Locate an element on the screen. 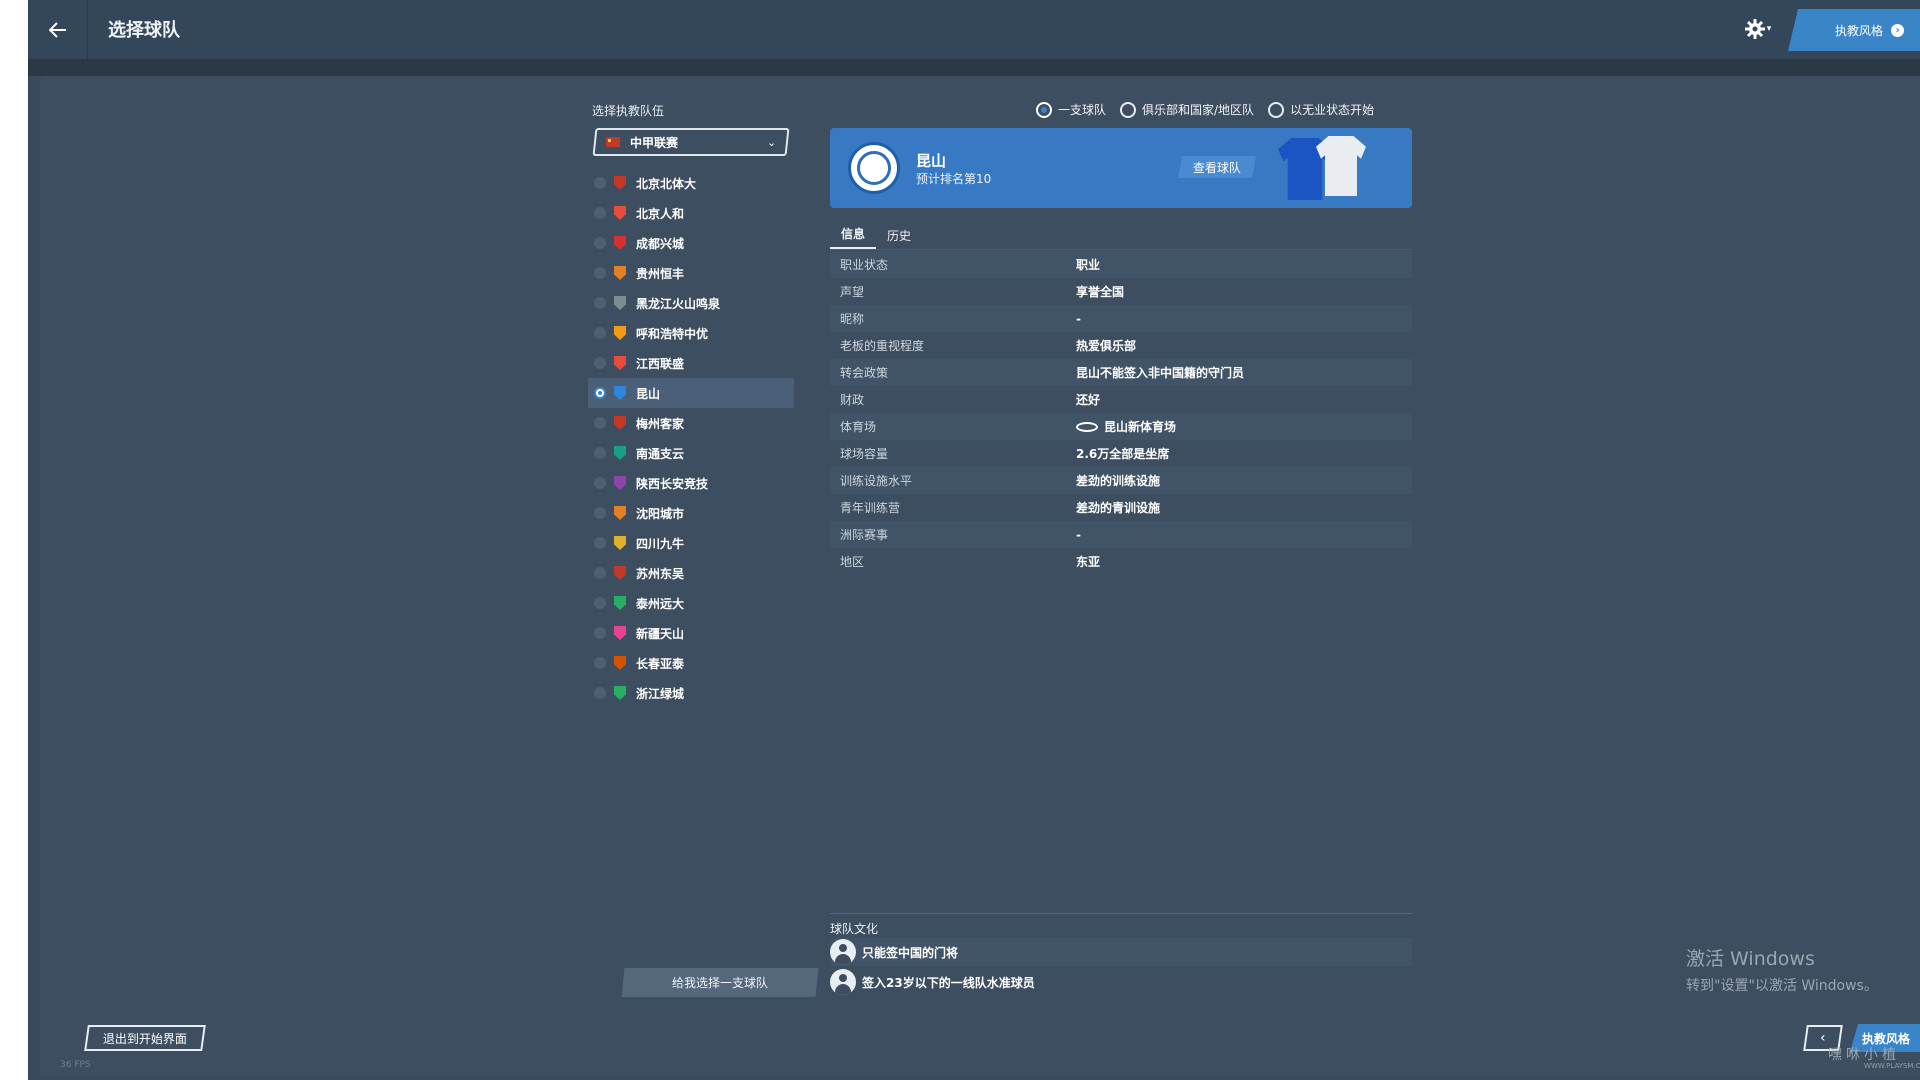  chevron-left-icon: ‹ is located at coordinates (1823, 1038).